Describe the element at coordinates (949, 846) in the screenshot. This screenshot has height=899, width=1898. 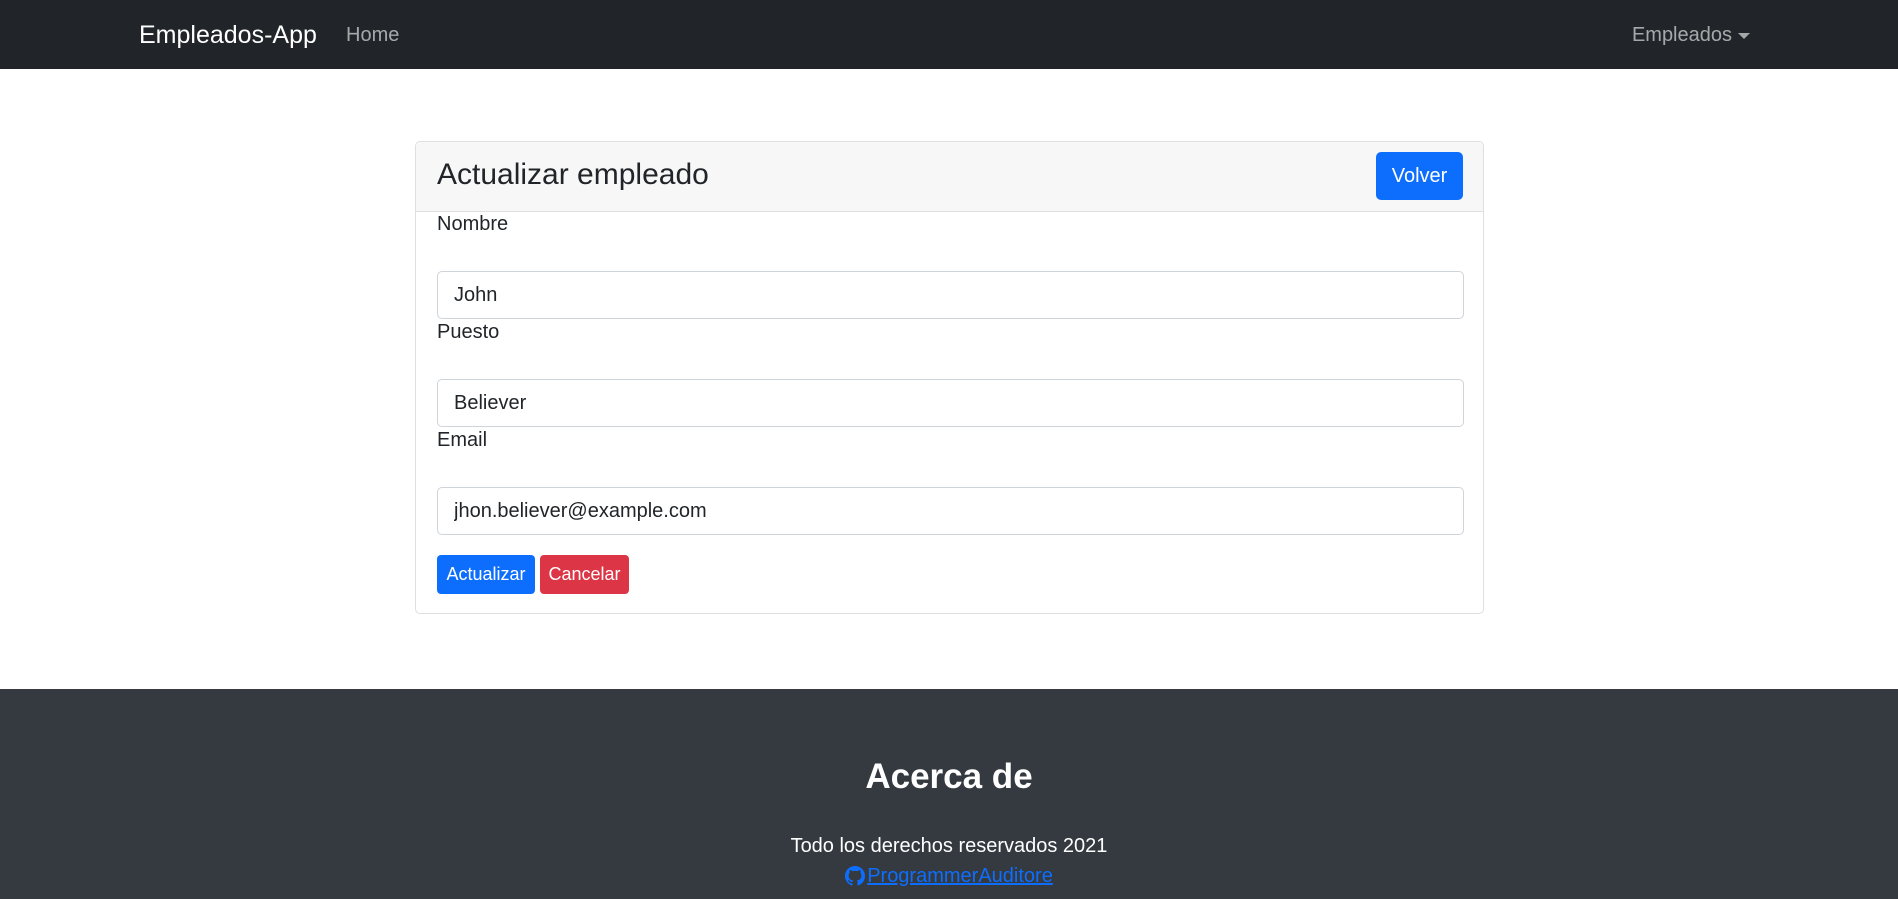
I see `footer-copyright: Todo los derechos reservados 2021` at that location.